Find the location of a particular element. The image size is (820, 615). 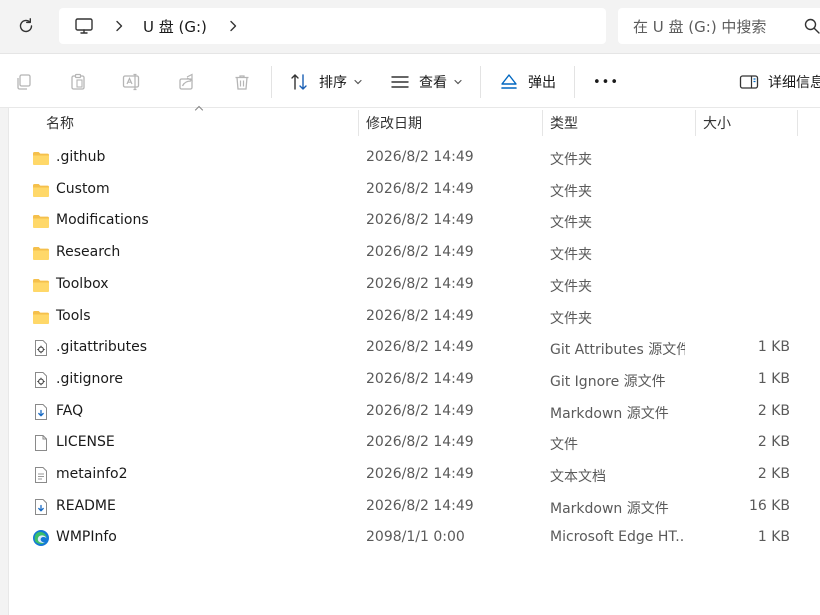

address-bar: U 盘 (G:) 在 U 盘 (G:) 中搜索 is located at coordinates (410, 27).